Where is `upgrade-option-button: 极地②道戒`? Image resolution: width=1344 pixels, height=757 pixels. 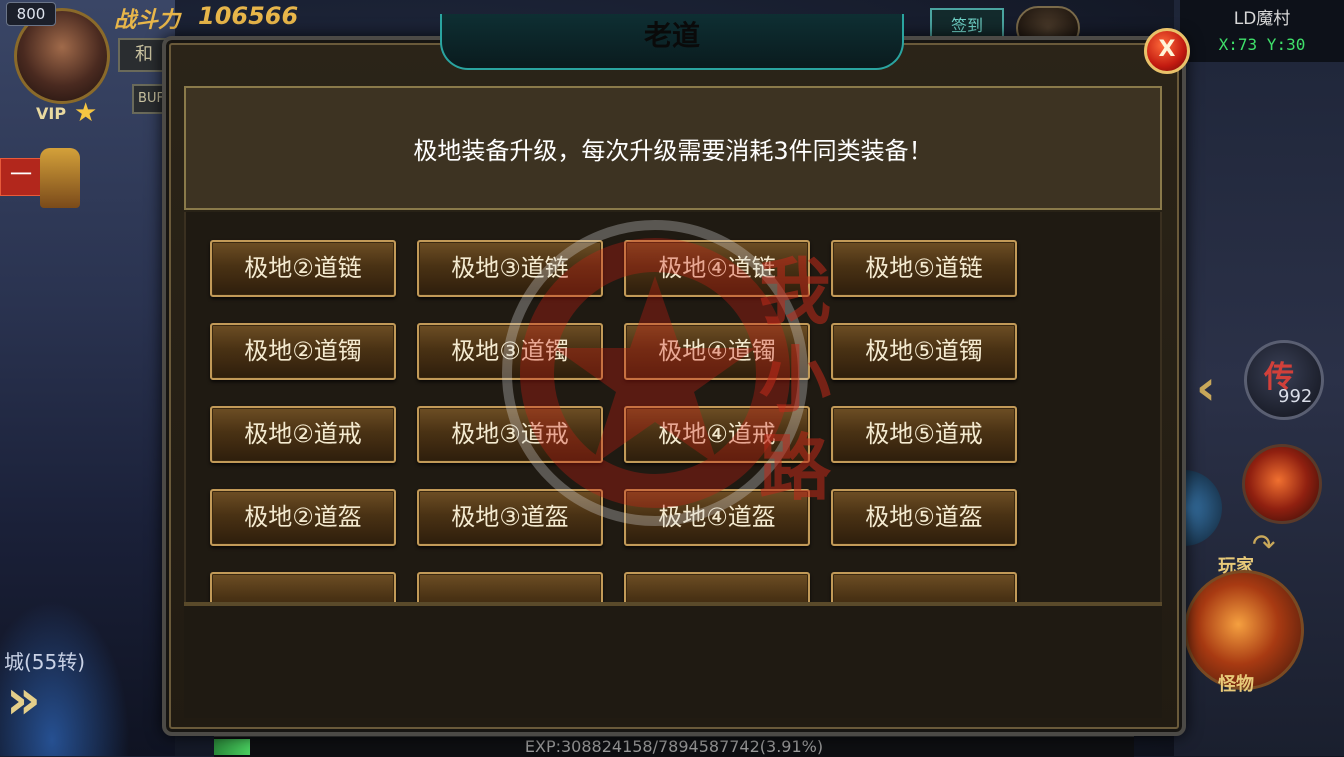 upgrade-option-button: 极地②道戒 is located at coordinates (303, 434).